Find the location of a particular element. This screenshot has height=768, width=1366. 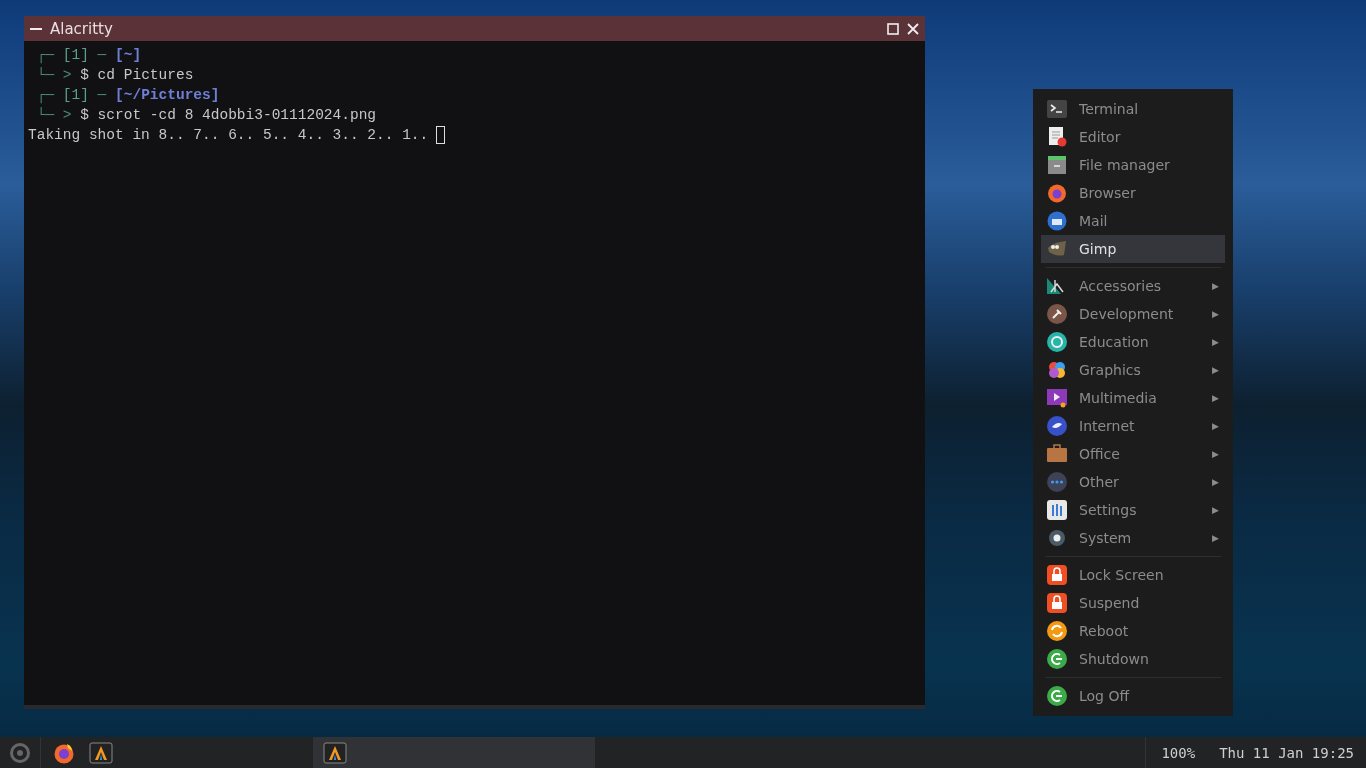

briefcase-icon is located at coordinates (1057, 454).